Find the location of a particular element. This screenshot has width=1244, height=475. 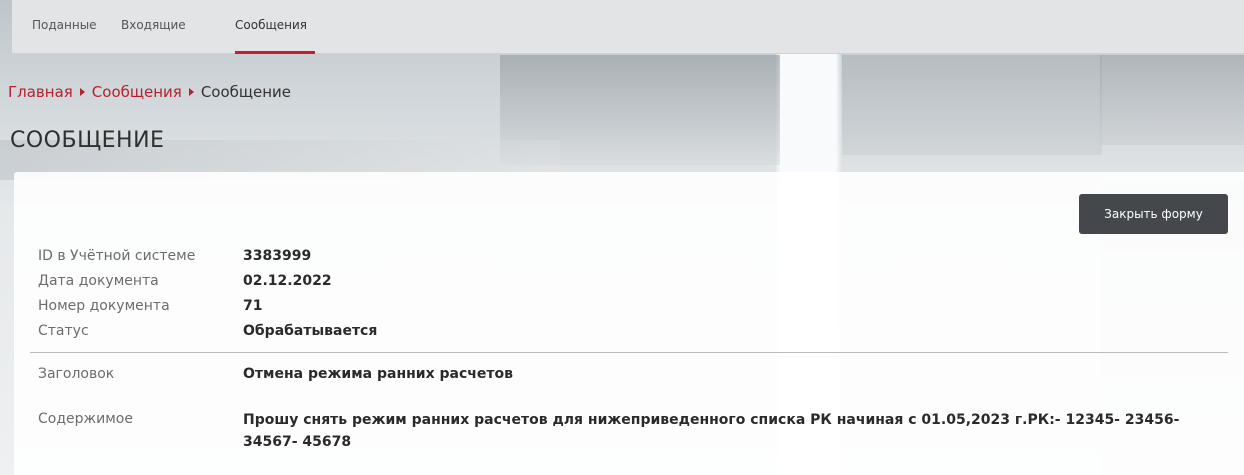

page-title: СООБЩЕНИЕ is located at coordinates (87, 140).